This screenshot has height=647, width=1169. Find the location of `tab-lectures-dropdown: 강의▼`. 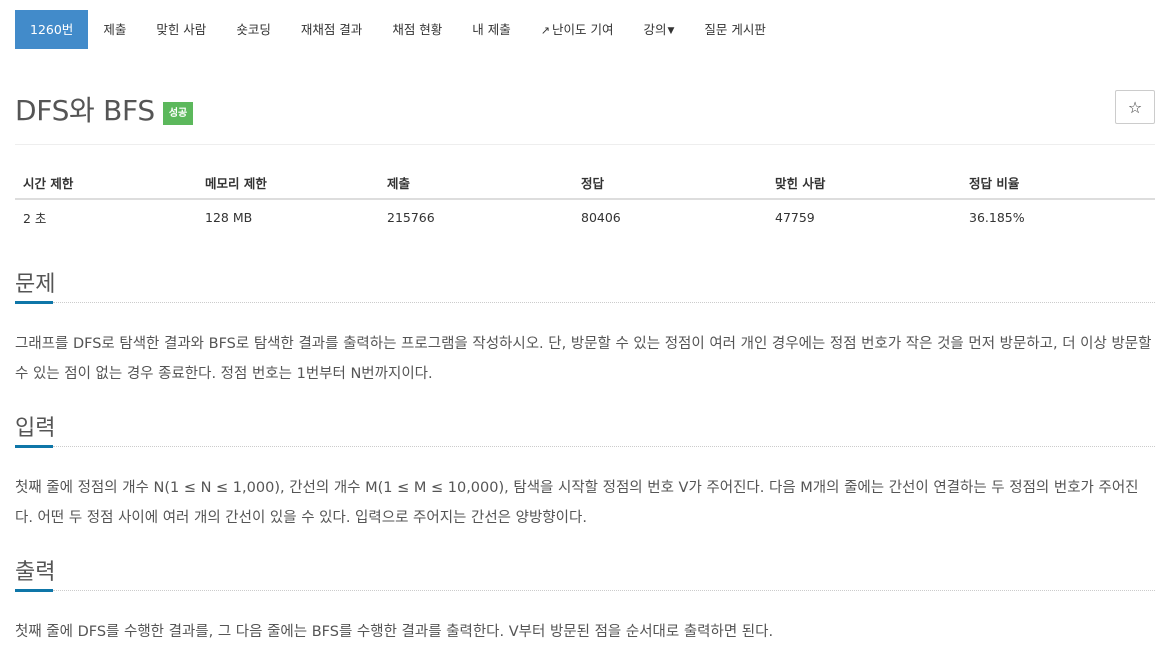

tab-lectures-dropdown: 강의▼ is located at coordinates (658, 29).